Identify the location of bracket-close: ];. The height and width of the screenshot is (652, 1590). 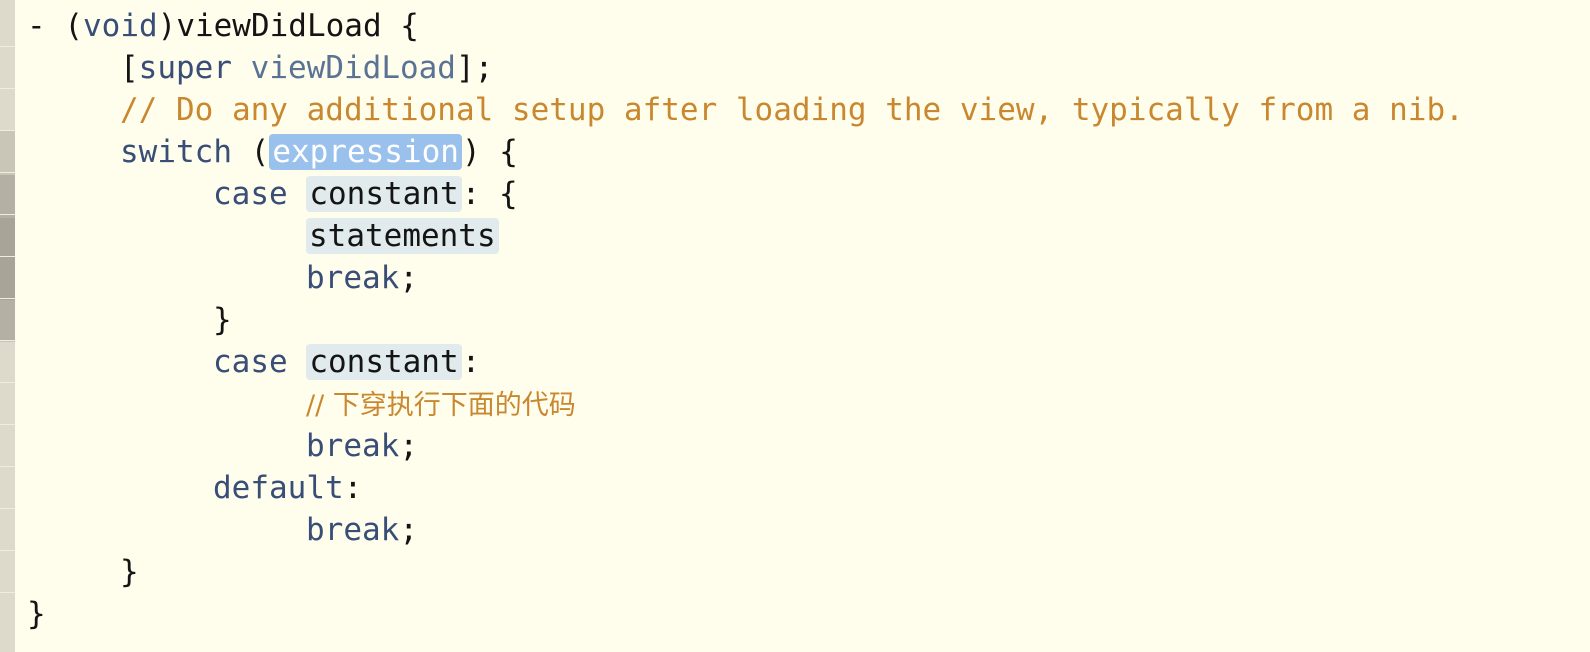
(474, 68).